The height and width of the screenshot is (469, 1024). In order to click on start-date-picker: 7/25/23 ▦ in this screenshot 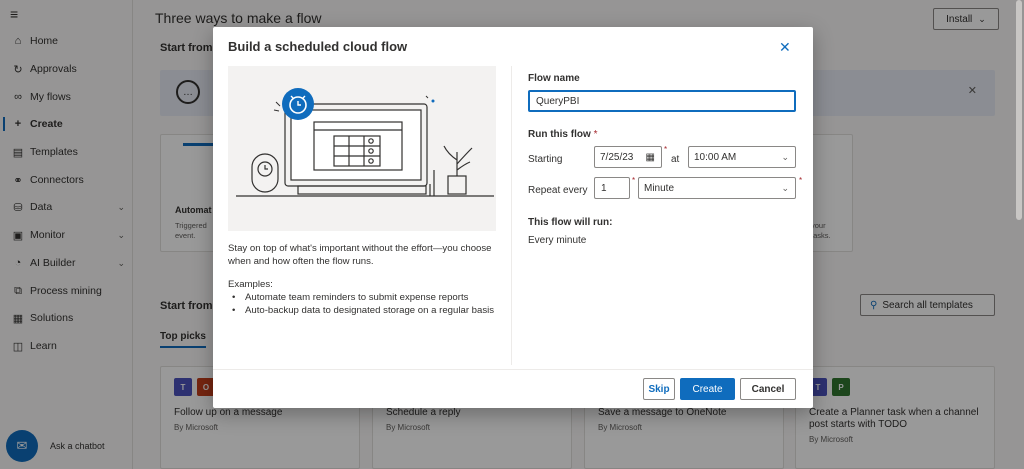, I will do `click(628, 157)`.